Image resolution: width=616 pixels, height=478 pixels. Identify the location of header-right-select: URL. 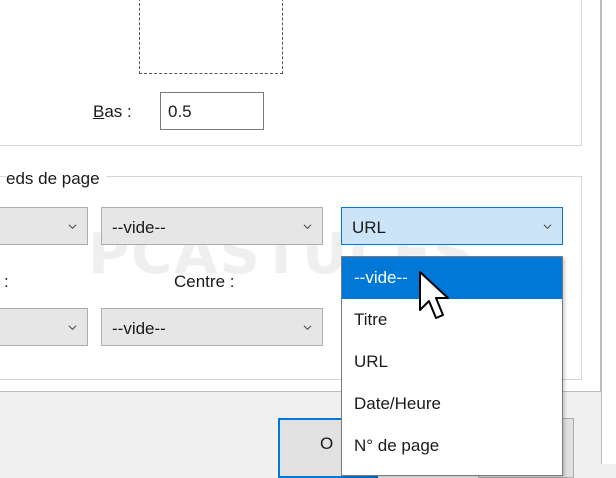
(452, 226).